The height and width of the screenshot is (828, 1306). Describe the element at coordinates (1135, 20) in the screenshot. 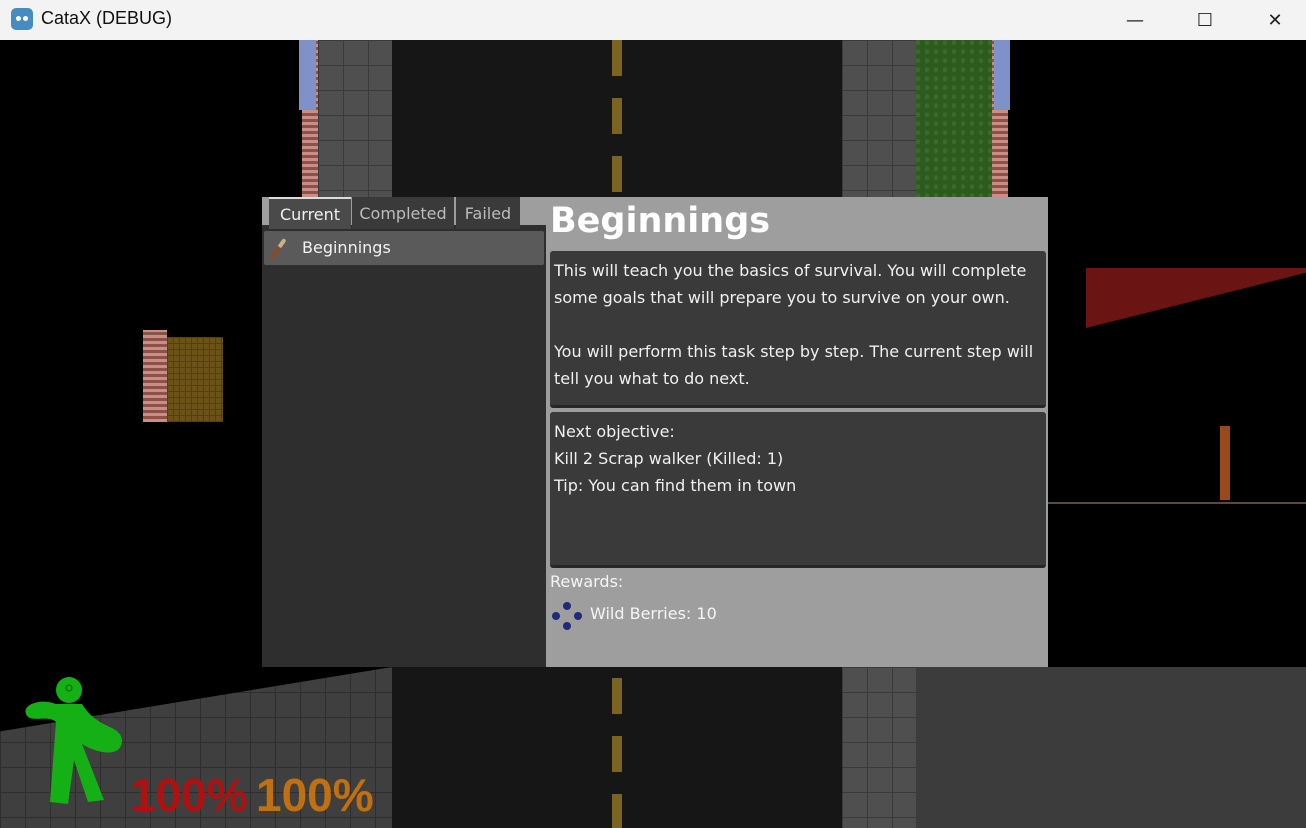

I see `minimize-button: —` at that location.